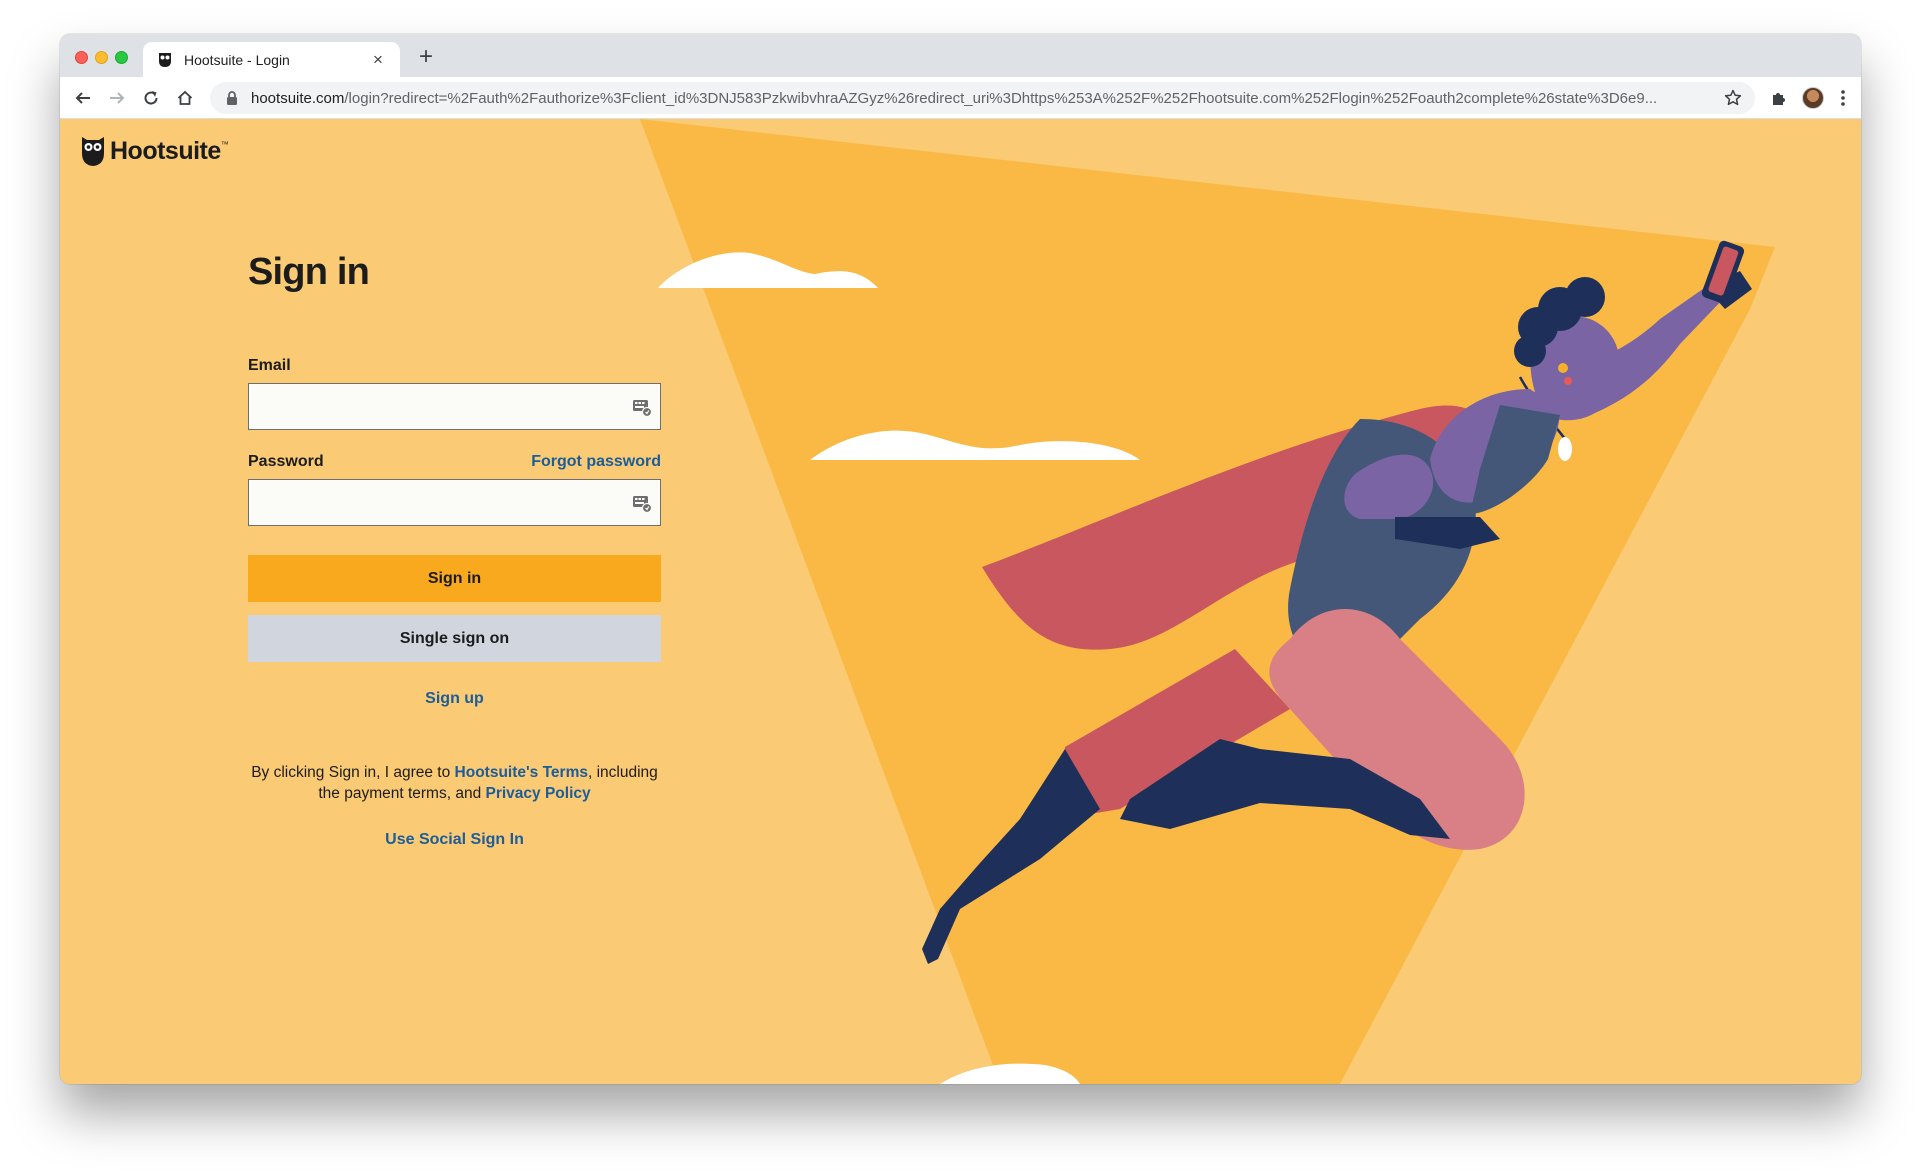 This screenshot has width=1920, height=1171. I want to click on password-field-wrapper, so click(454, 502).